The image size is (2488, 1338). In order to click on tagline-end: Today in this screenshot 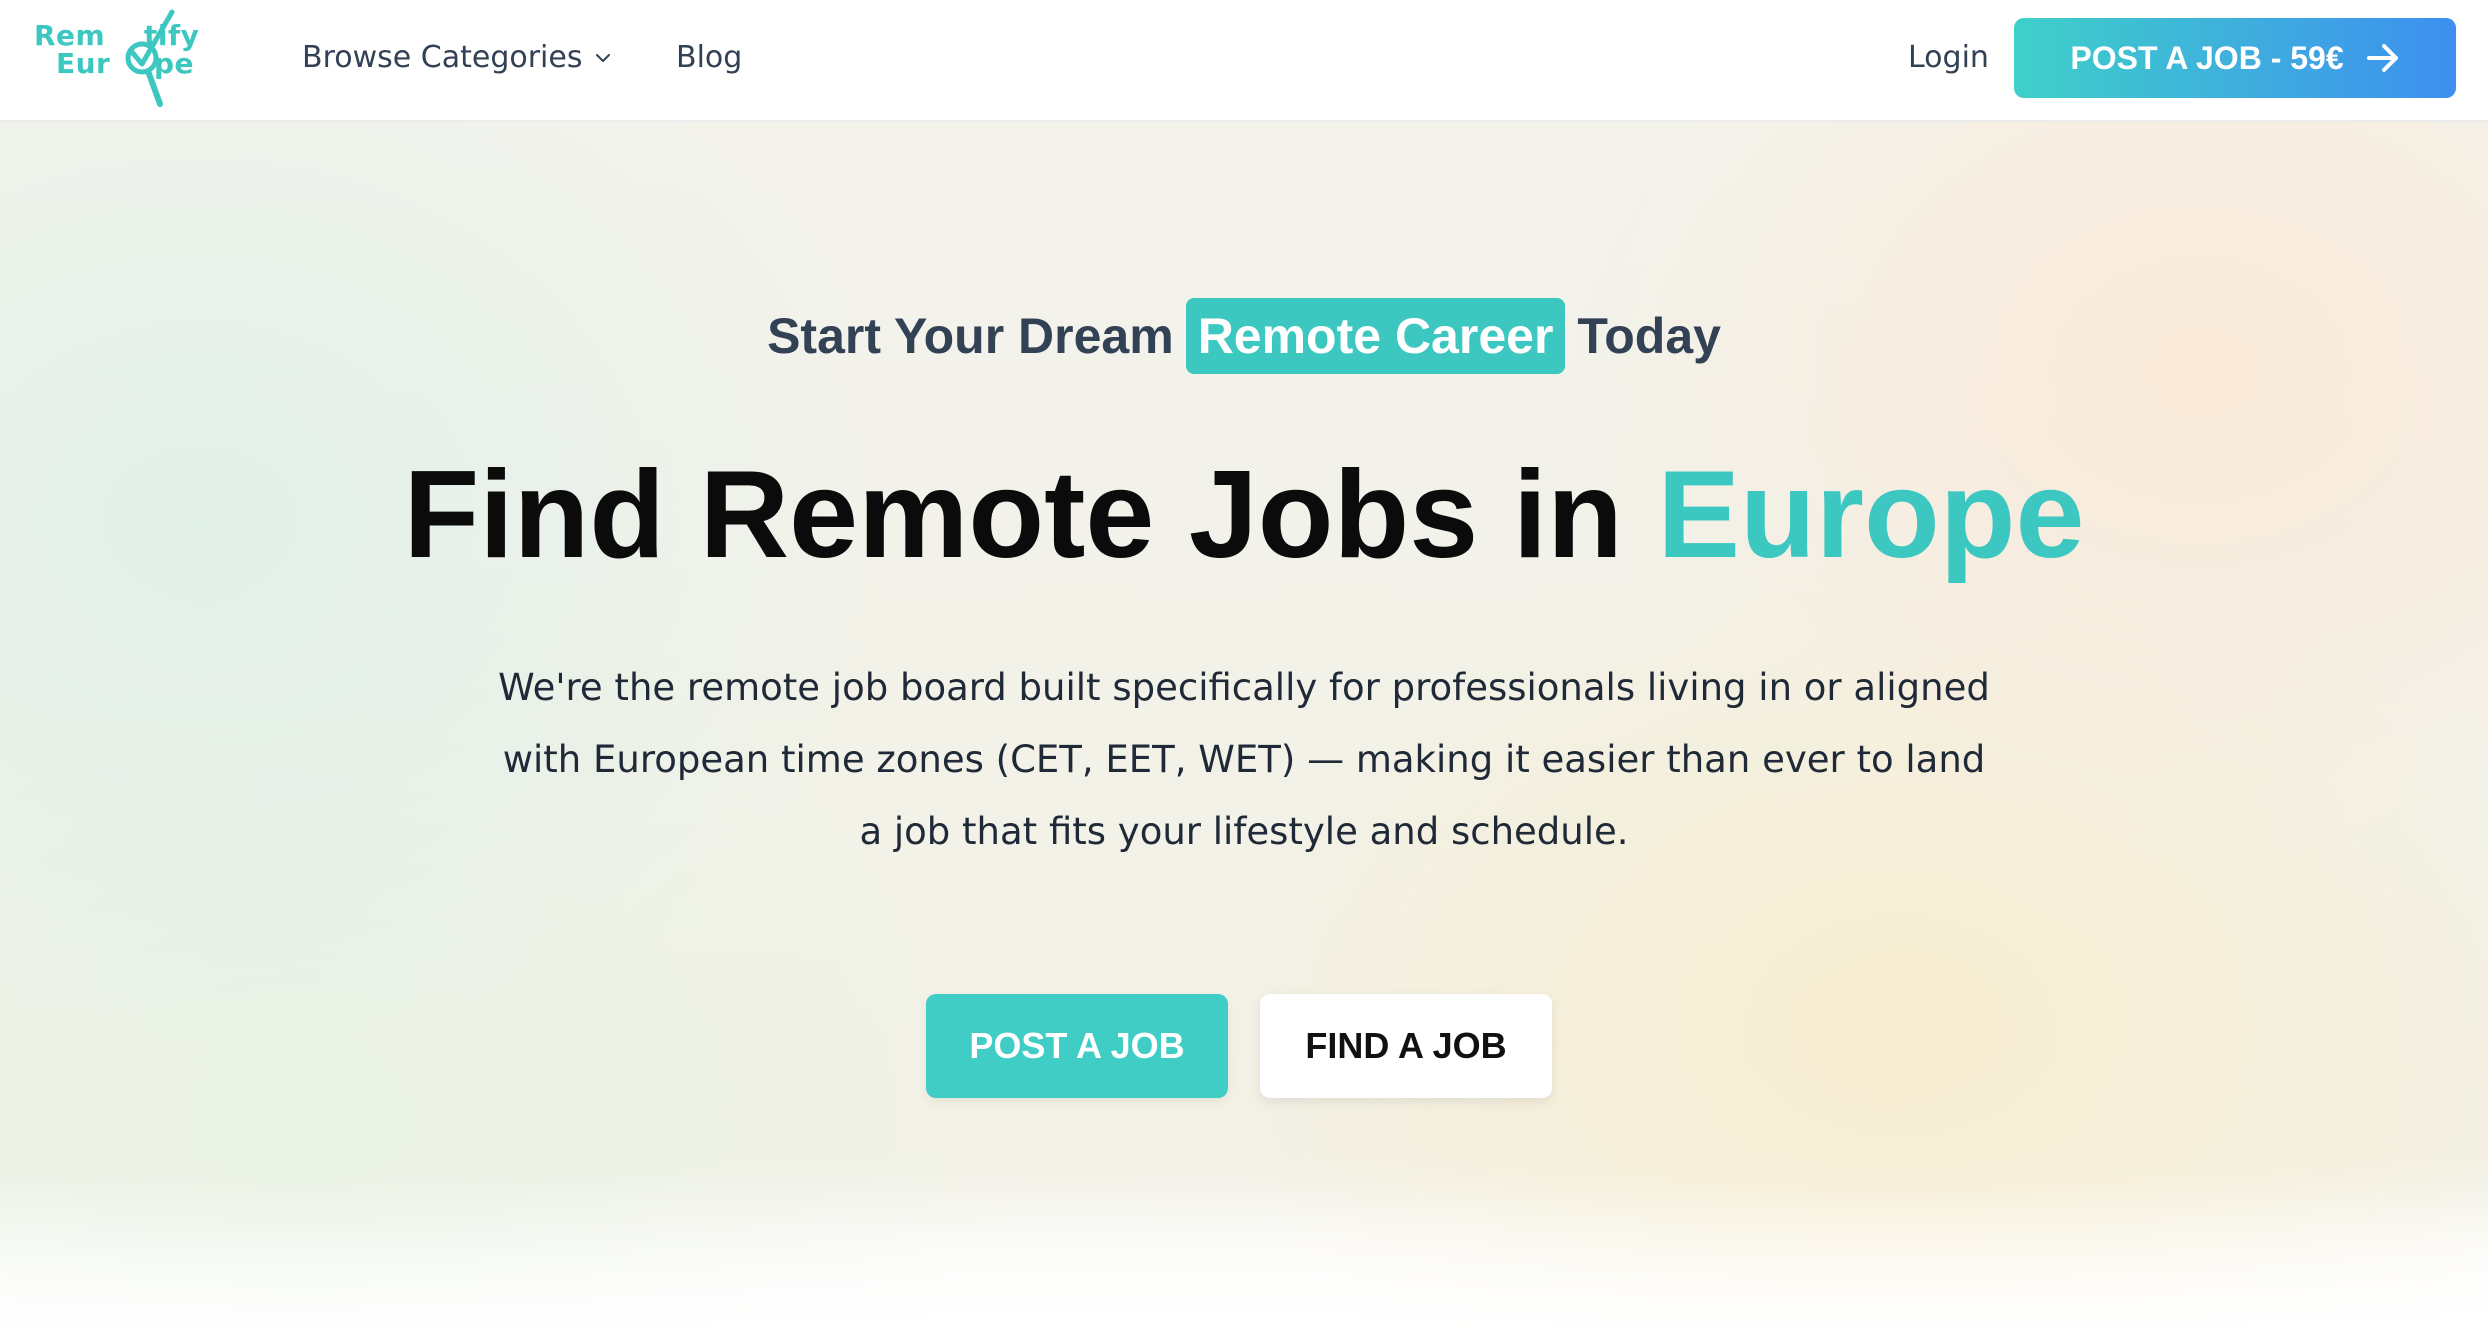, I will do `click(1649, 336)`.